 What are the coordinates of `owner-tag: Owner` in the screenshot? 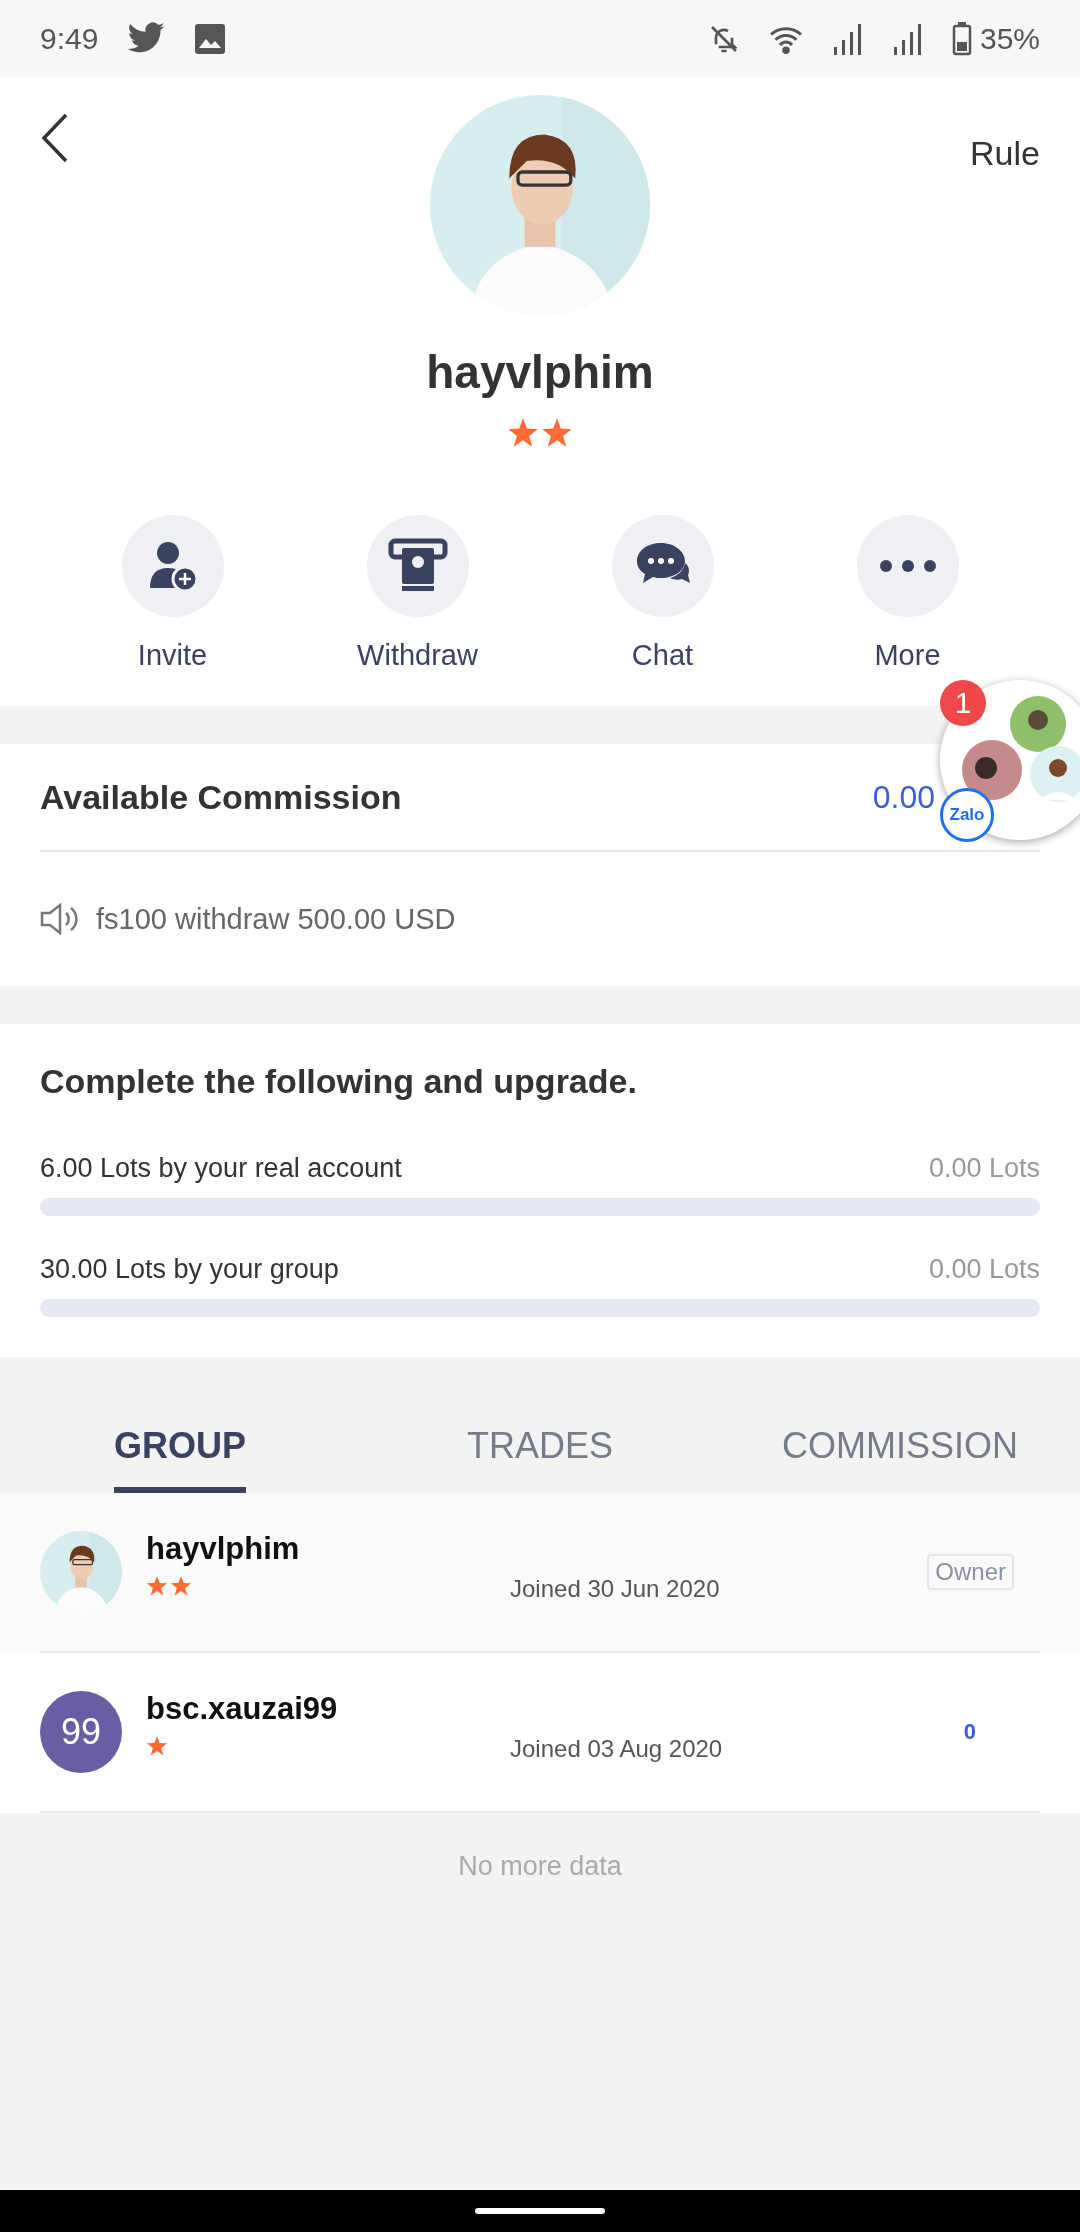 It's located at (970, 1572).